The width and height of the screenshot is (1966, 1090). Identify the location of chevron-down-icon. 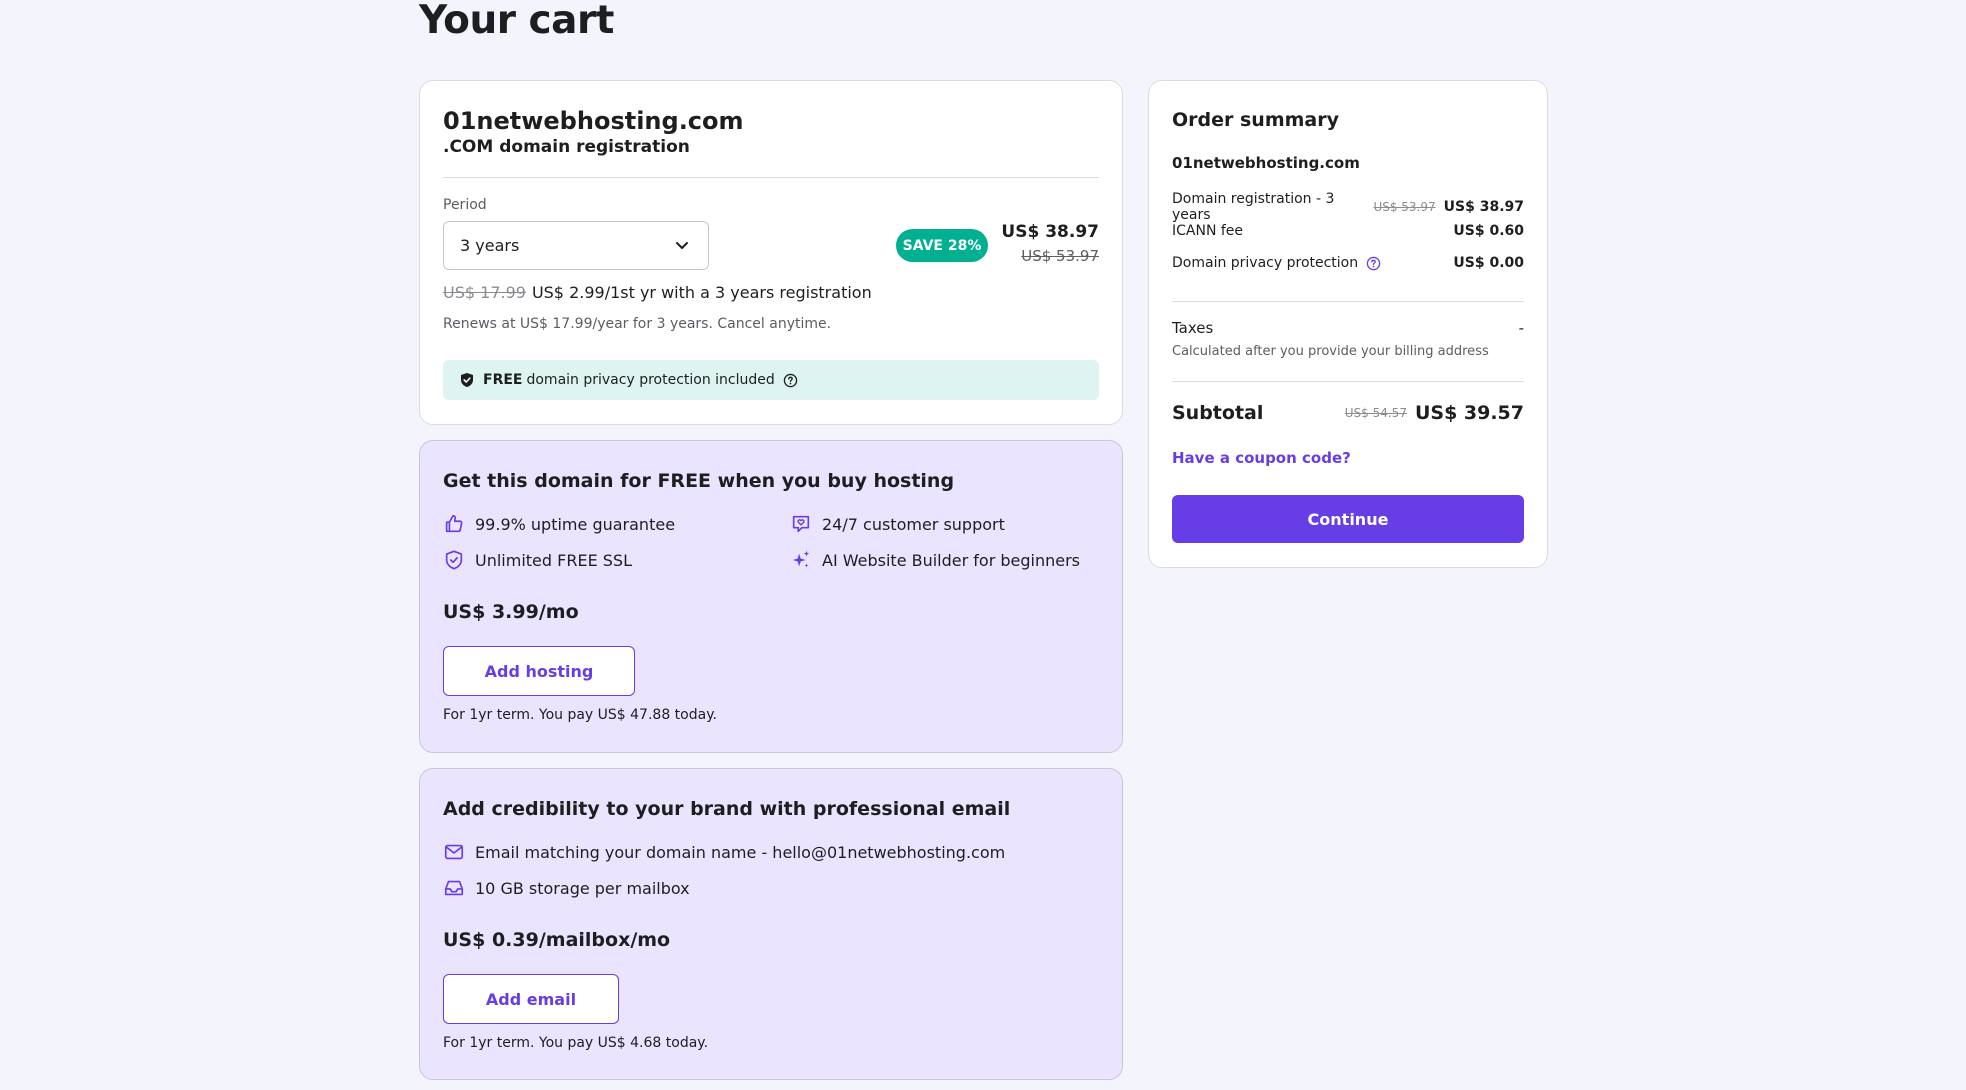
(682, 245).